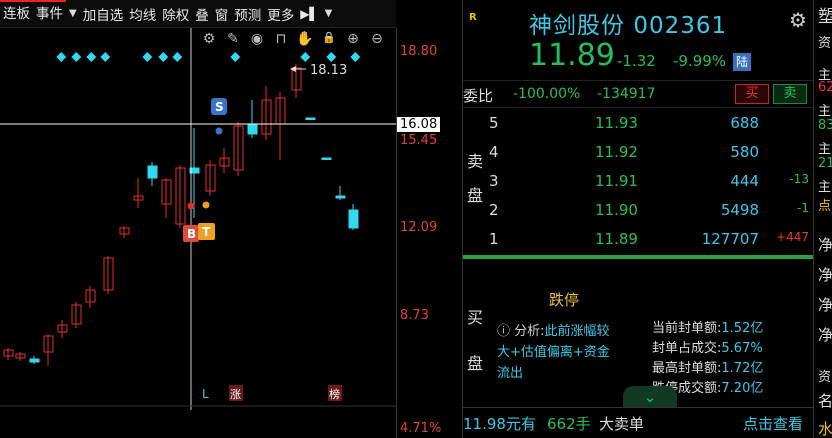  I want to click on ask-row: 3 11.91 444 -13, so click(638, 186).